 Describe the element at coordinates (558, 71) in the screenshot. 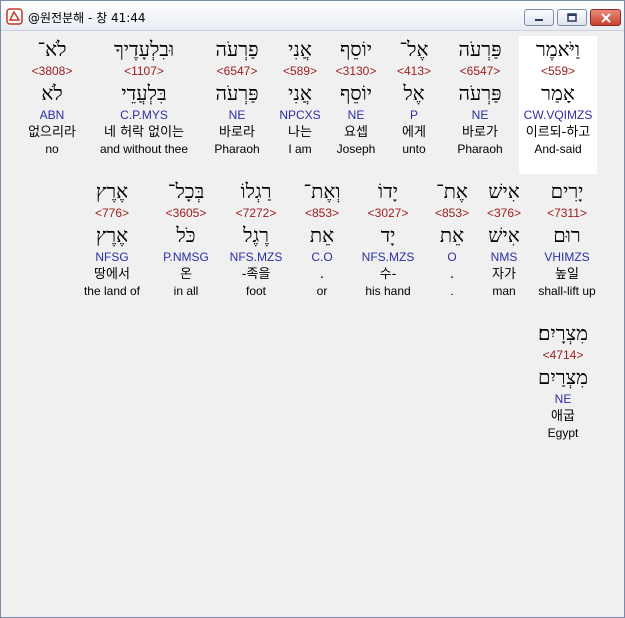

I see `strong-number: <559>` at that location.